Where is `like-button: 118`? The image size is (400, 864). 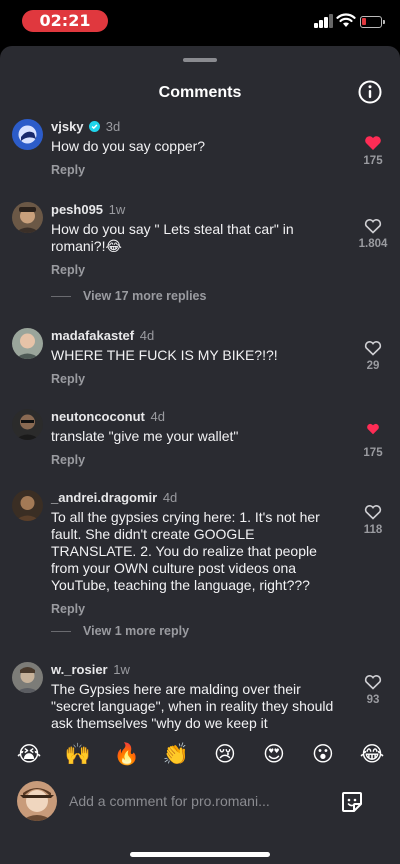 like-button: 118 is located at coordinates (373, 513).